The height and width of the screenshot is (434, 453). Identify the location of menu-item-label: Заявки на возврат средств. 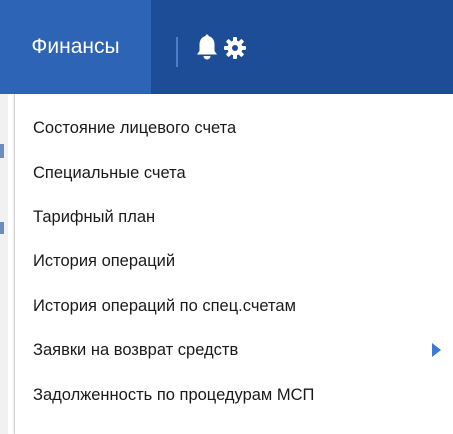
(136, 349).